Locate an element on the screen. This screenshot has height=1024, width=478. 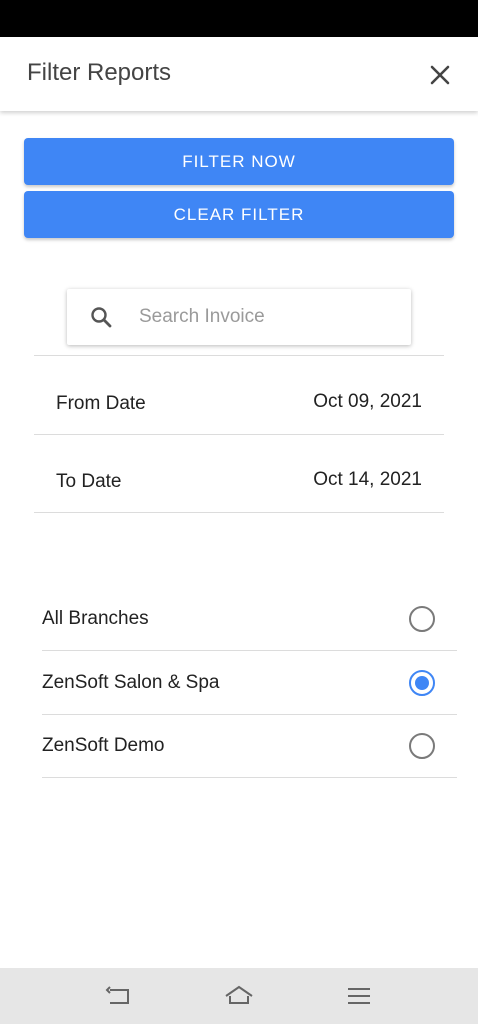
app-bar: Filter Reports is located at coordinates (239, 74).